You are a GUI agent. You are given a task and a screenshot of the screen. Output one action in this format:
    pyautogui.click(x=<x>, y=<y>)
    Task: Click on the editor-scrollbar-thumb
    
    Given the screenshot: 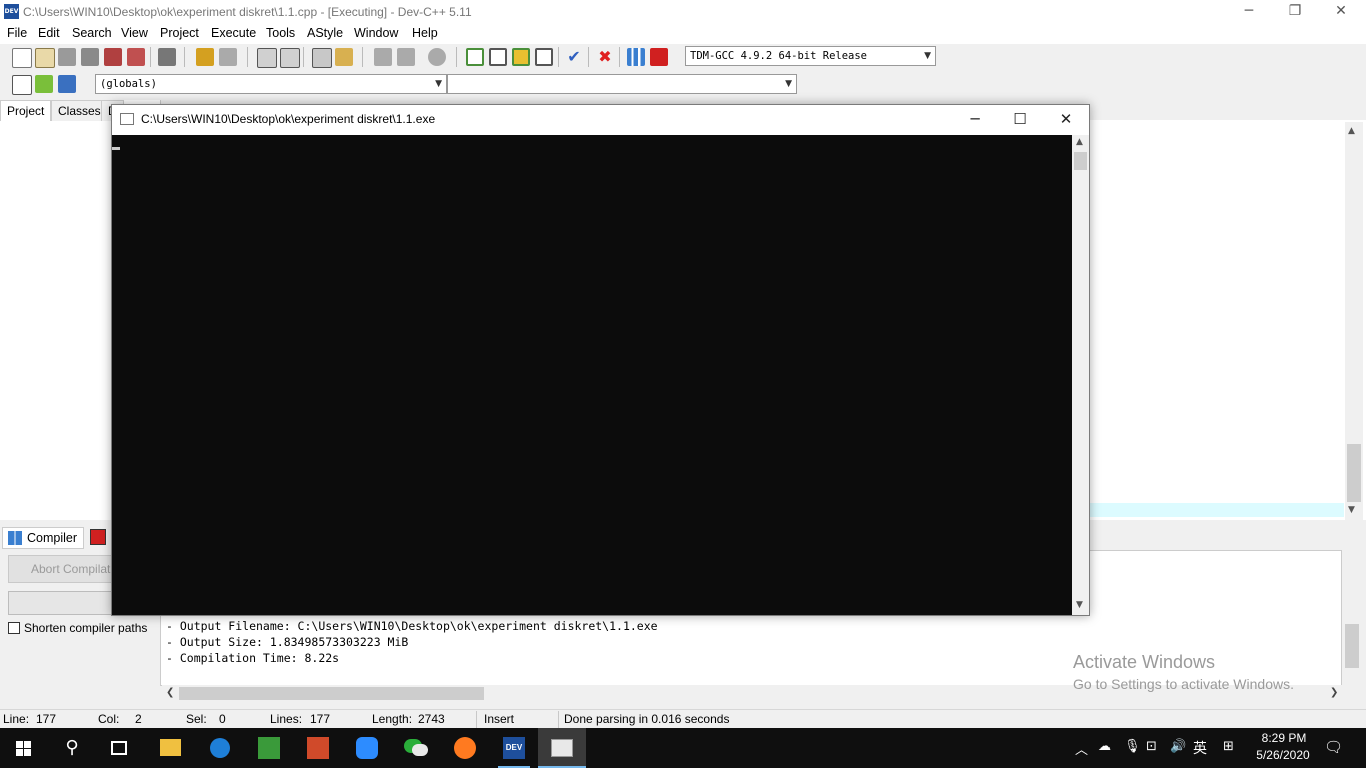 What is the action you would take?
    pyautogui.click(x=1354, y=473)
    